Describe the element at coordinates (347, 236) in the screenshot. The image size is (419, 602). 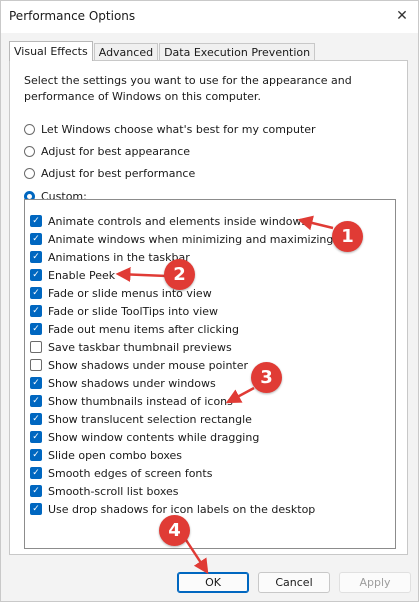
I see `annotation-badge-1: 1` at that location.